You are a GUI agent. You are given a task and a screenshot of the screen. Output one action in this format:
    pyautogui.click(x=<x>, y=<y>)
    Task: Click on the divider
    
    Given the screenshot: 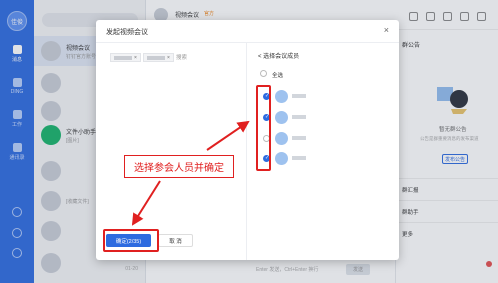 What is the action you would take?
    pyautogui.click(x=247, y=42)
    